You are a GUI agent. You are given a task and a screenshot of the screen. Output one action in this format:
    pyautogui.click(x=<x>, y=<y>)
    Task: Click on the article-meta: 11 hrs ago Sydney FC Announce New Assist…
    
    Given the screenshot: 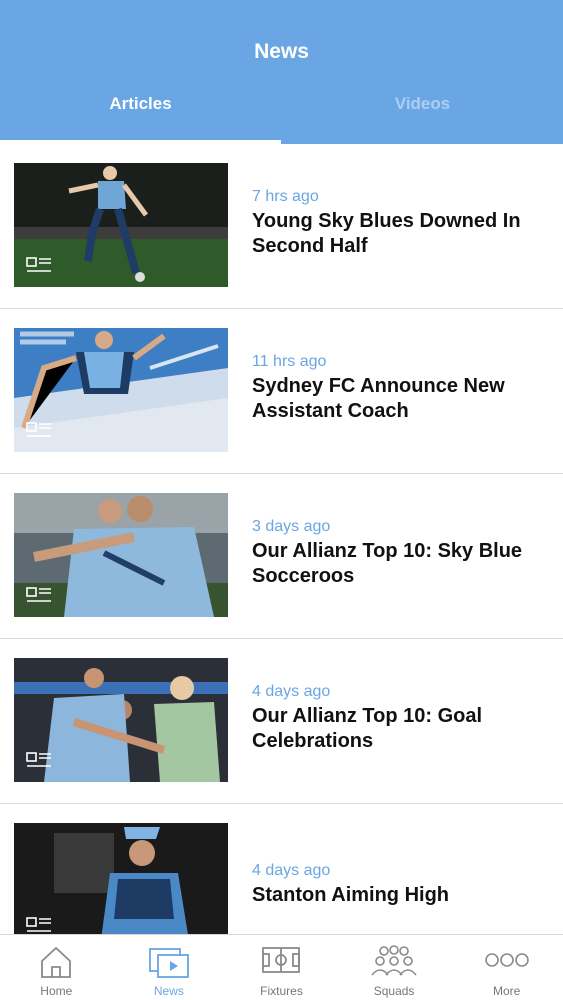 What is the action you would take?
    pyautogui.click(x=399, y=388)
    